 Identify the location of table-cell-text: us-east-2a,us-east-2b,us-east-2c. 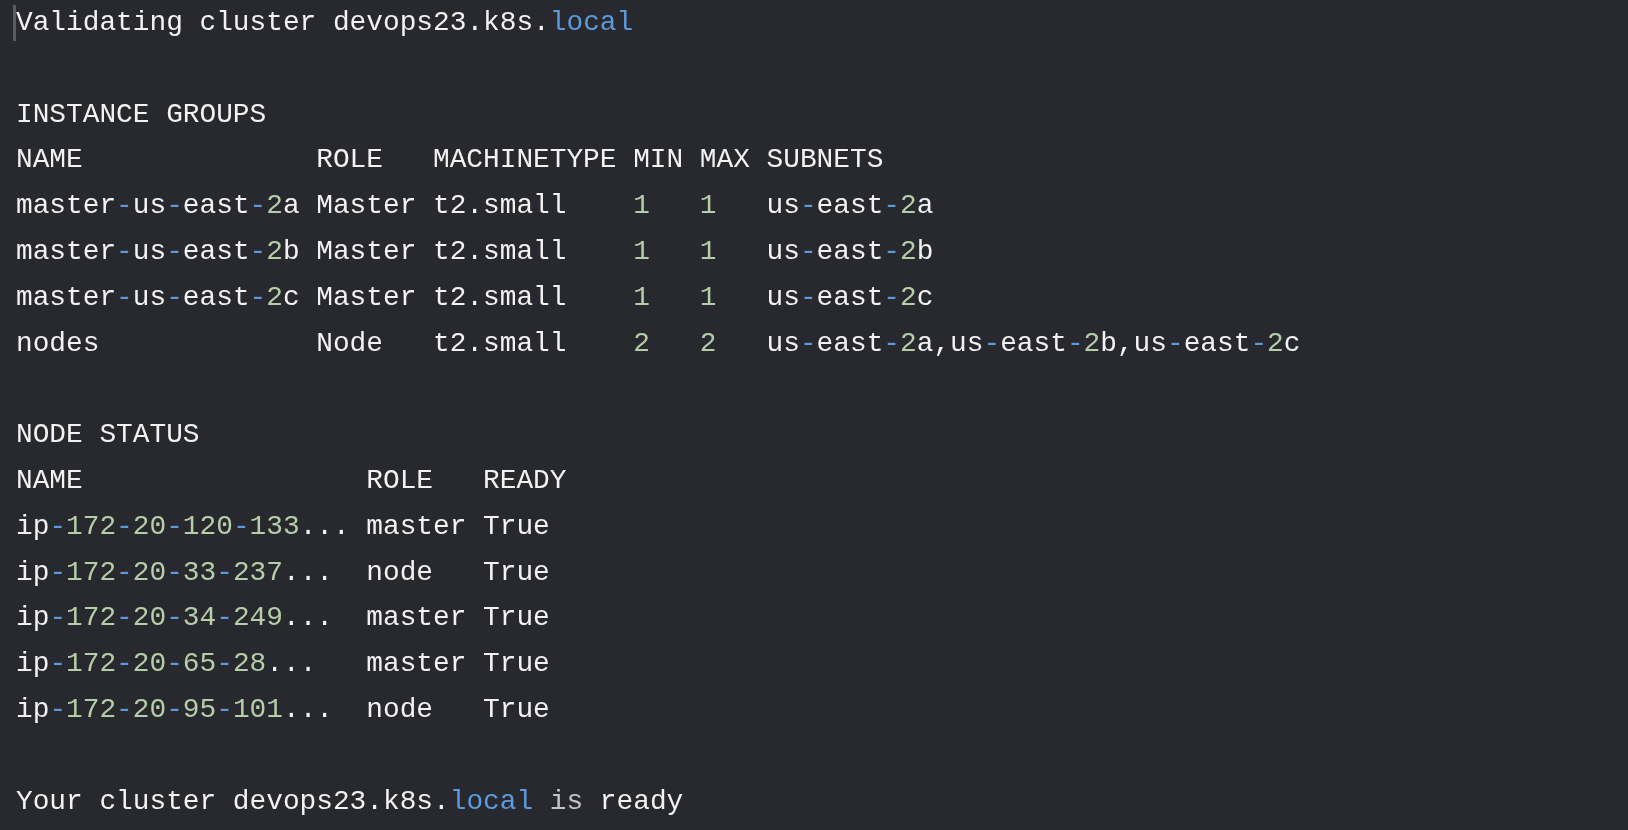
(1033, 343).